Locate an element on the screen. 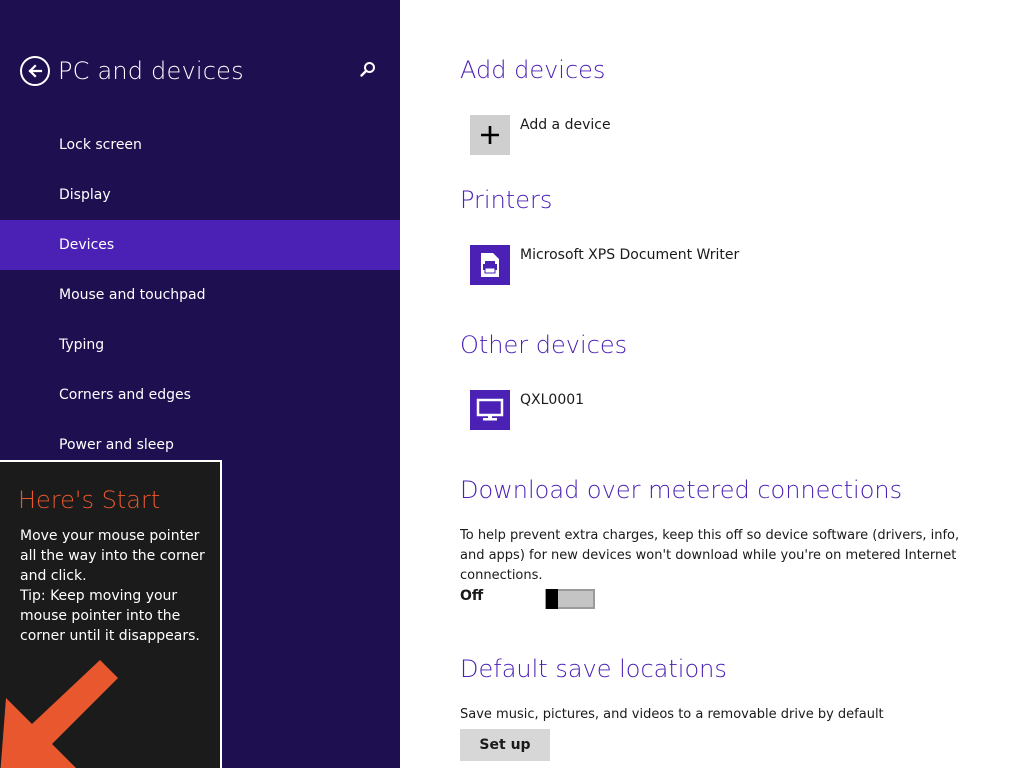 This screenshot has height=768, width=1024. printer-name: Microsoft XPS Document Writer is located at coordinates (630, 255).